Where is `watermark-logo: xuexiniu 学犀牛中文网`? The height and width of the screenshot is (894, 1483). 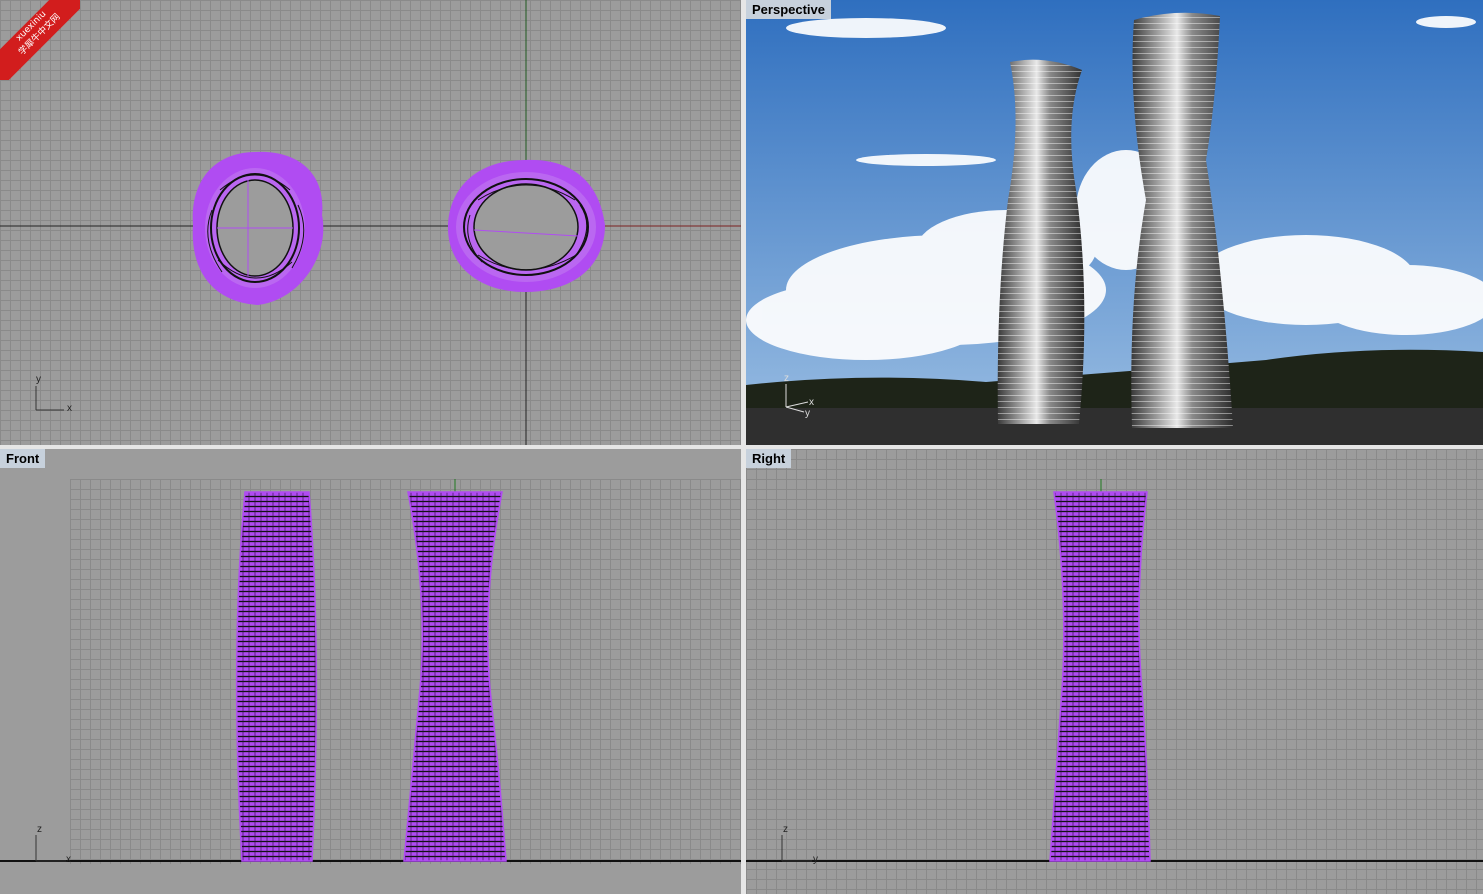 watermark-logo: xuexiniu 学犀牛中文网 is located at coordinates (40, 40).